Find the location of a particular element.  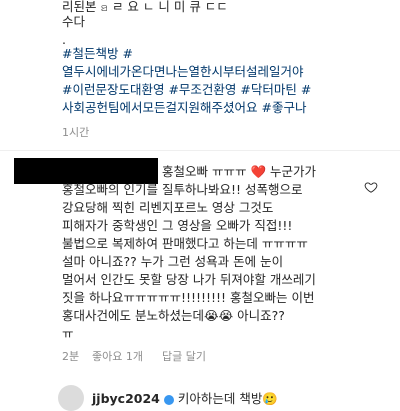

hashtag-line-4: 사회공헌팀에서모든걸지원해주셨어요 #좋구나 is located at coordinates (184, 108).